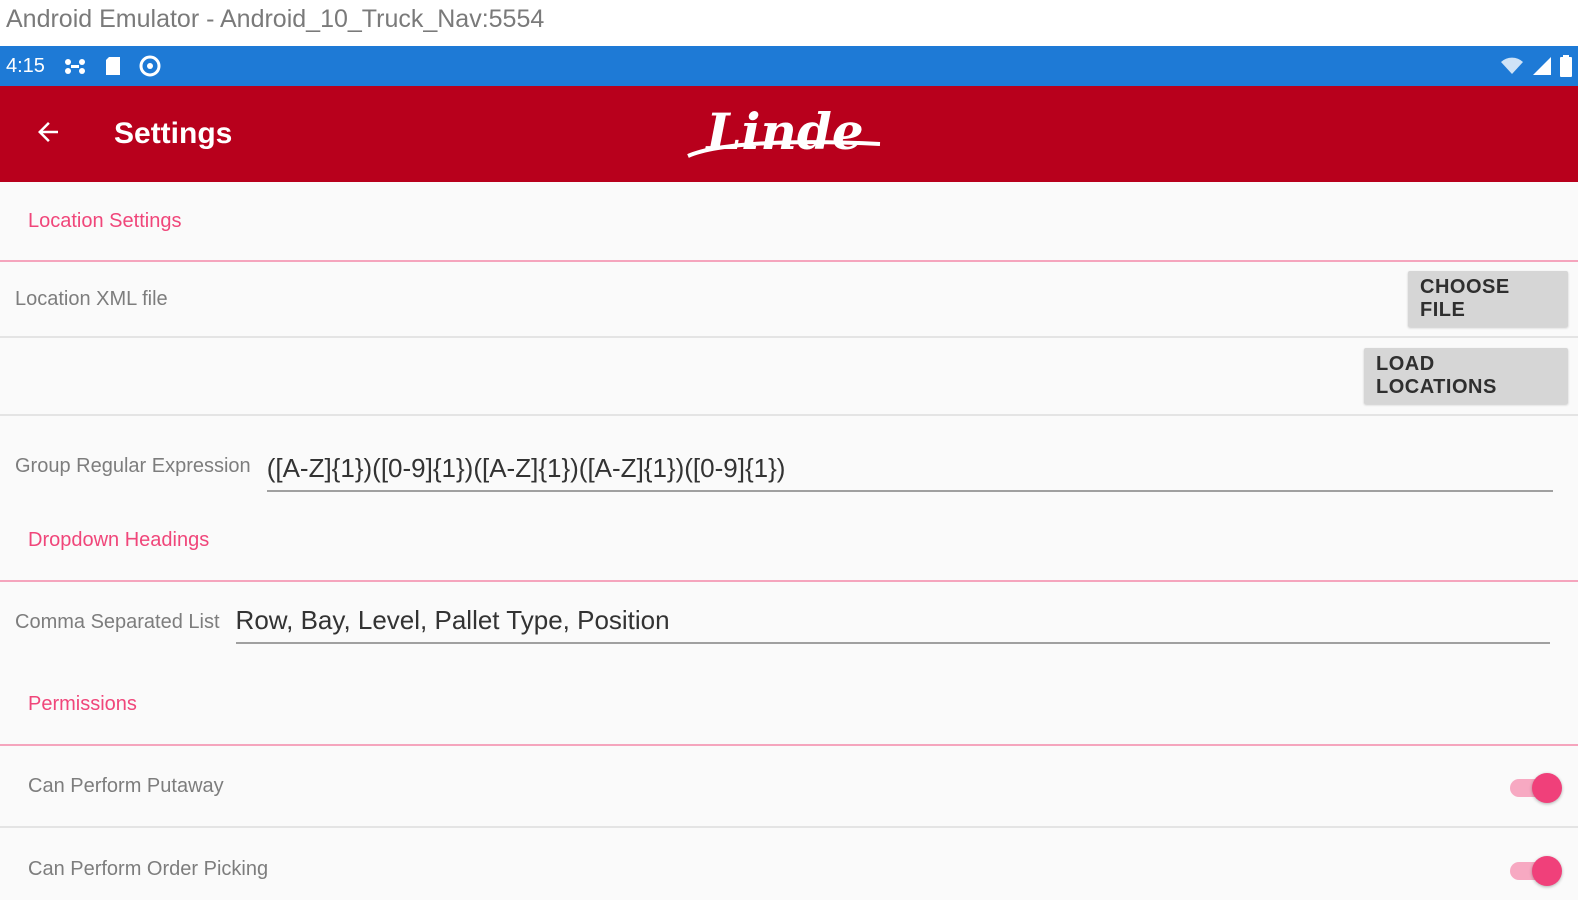  Describe the element at coordinates (1542, 66) in the screenshot. I see `cell-signal-icon` at that location.